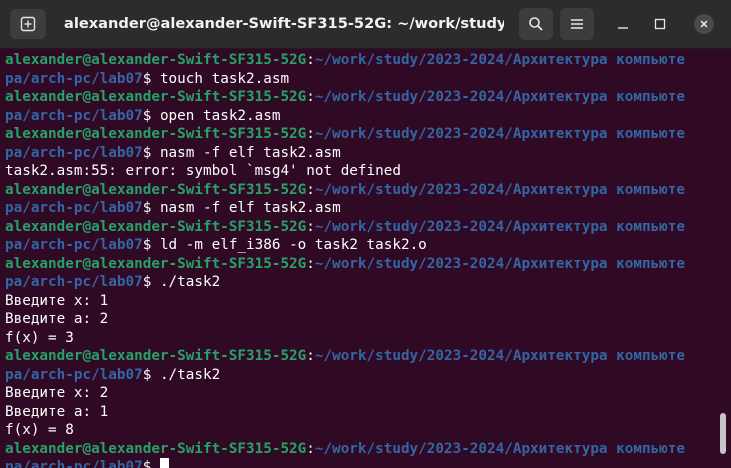 This screenshot has height=468, width=731. Describe the element at coordinates (147, 78) in the screenshot. I see `command-line: ра/arch-pc/lab07$ touch task2.asm` at that location.